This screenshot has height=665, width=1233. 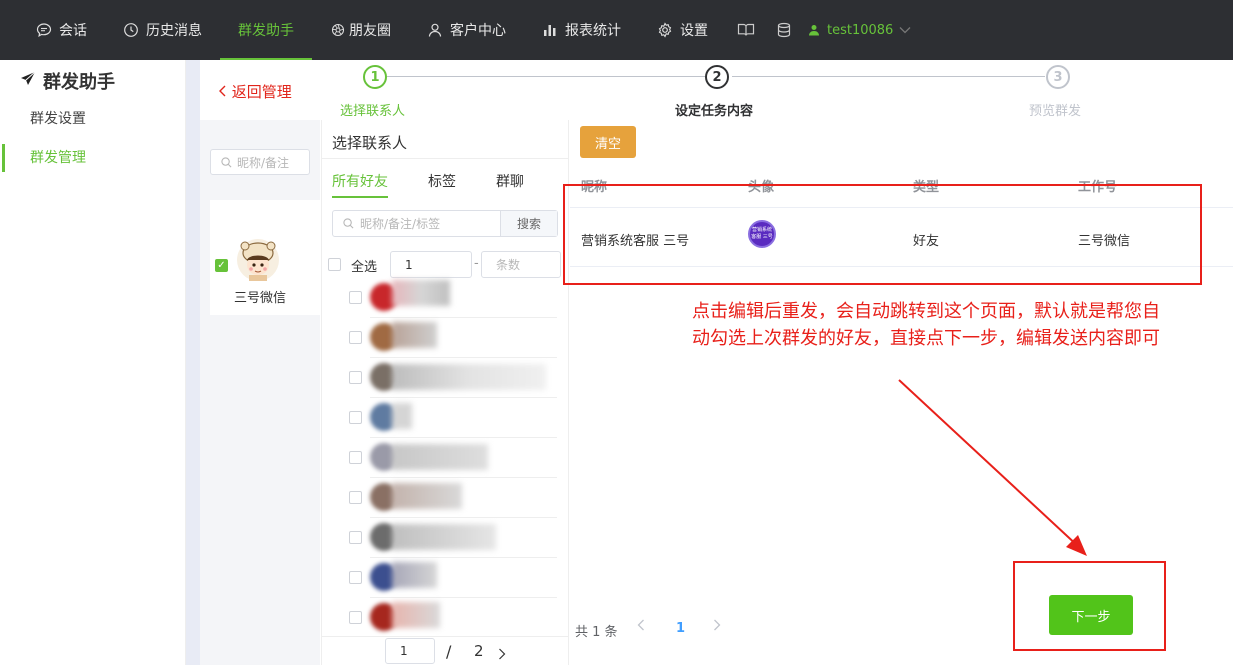 What do you see at coordinates (680, 628) in the screenshot?
I see `page-number: 1` at bounding box center [680, 628].